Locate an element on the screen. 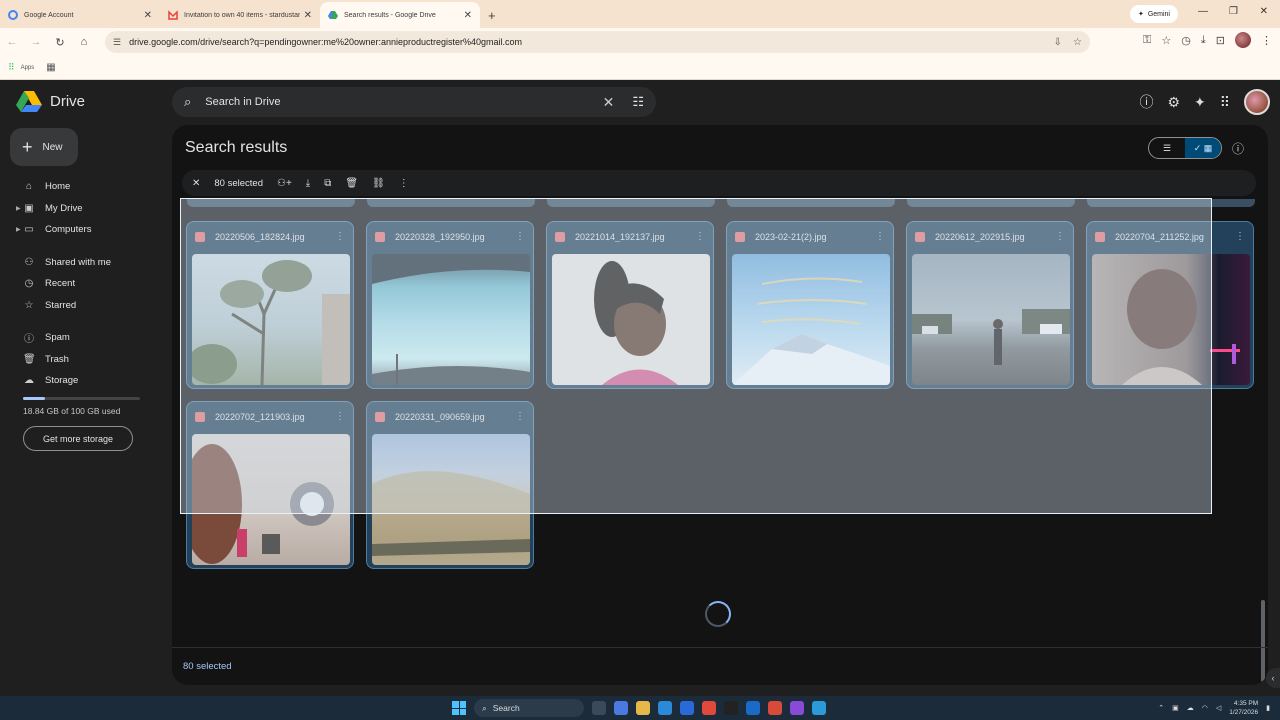 Image resolution: width=1280 pixels, height=720 pixels. sidebar-item-label: Spam is located at coordinates (57, 338).